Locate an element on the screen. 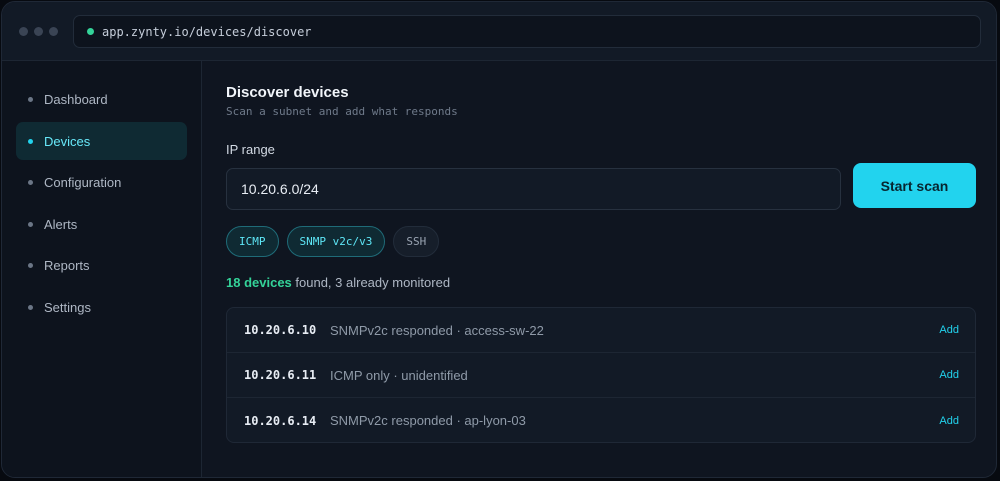 Image resolution: width=1000 pixels, height=481 pixels. sidebar-item-label: Settings is located at coordinates (67, 307).